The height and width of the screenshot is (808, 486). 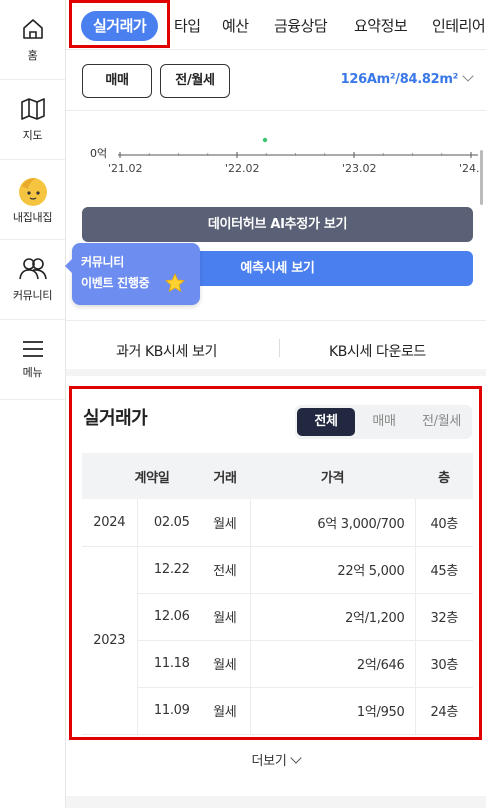 I want to click on sidebar-item-label: 홈, so click(x=32, y=55).